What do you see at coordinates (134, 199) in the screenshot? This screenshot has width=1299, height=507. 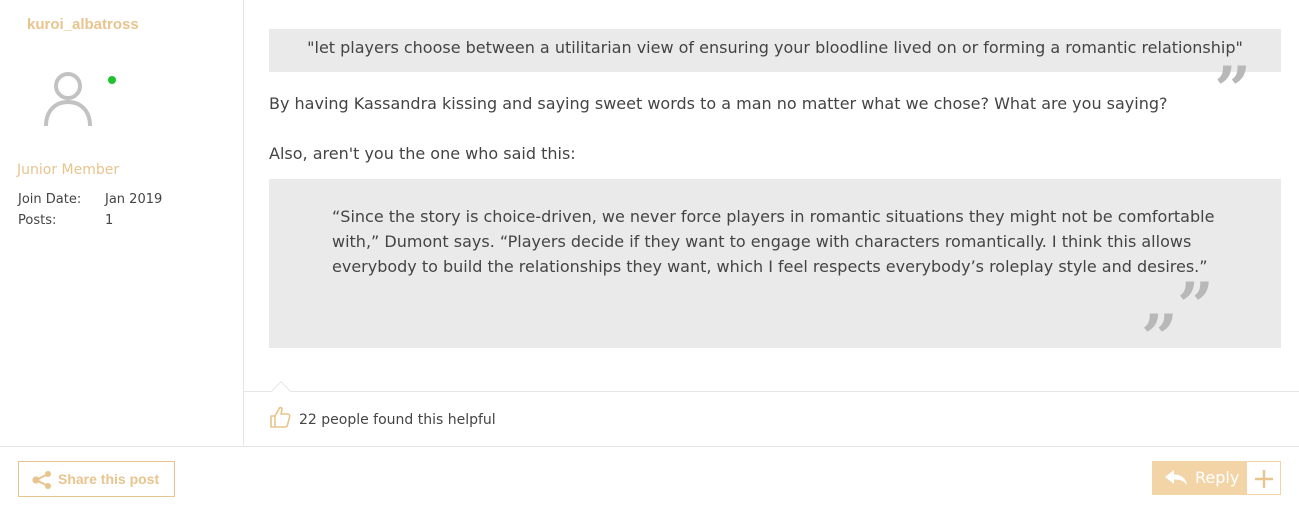 I see `join-date-value: Jan 2019` at bounding box center [134, 199].